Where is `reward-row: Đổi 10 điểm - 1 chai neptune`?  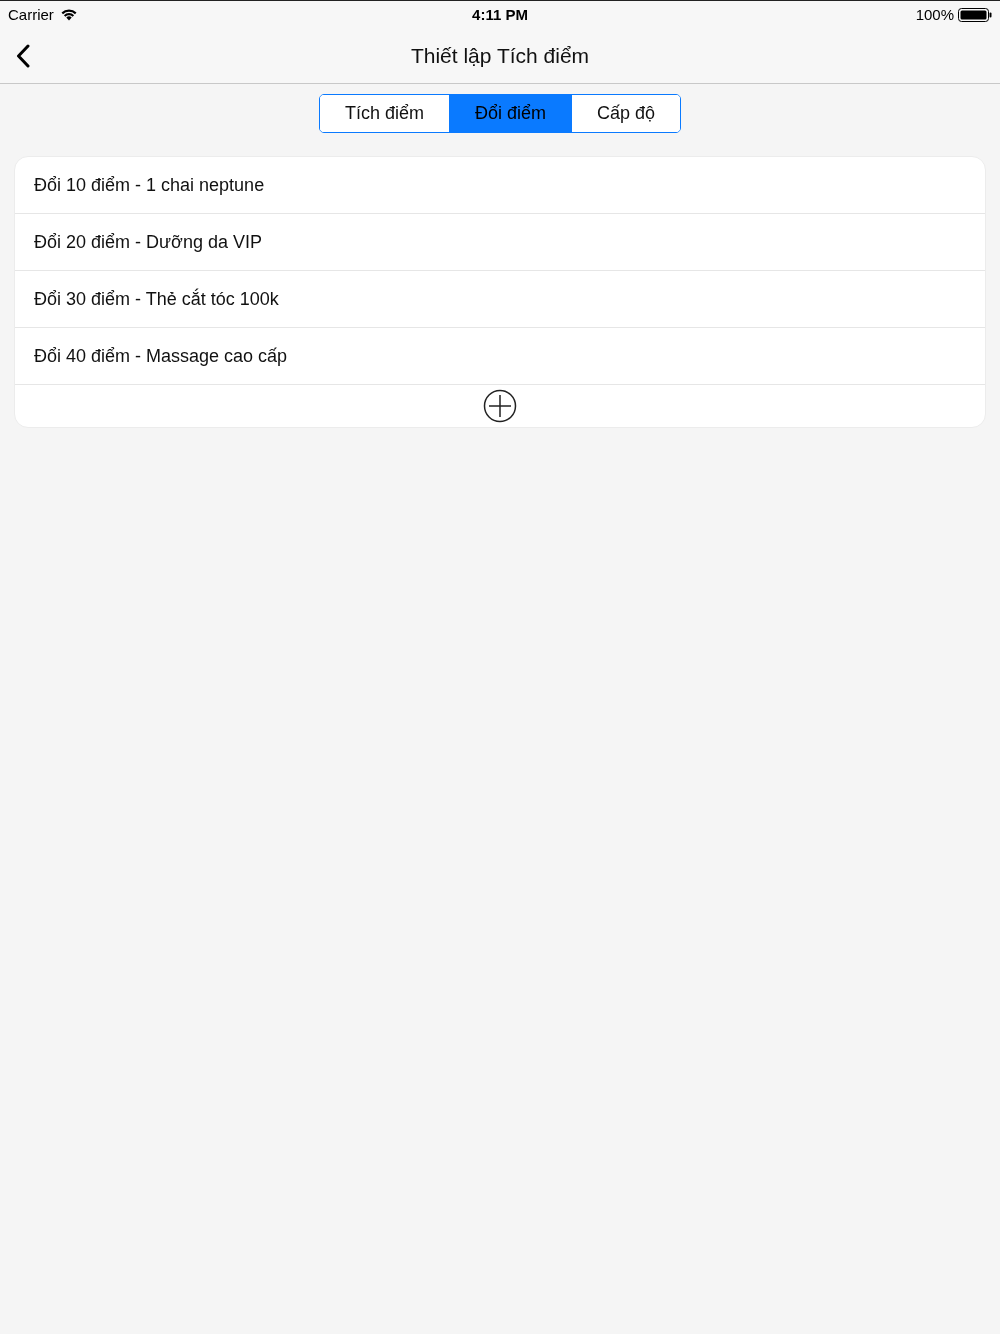
reward-row: Đổi 10 điểm - 1 chai neptune is located at coordinates (500, 185).